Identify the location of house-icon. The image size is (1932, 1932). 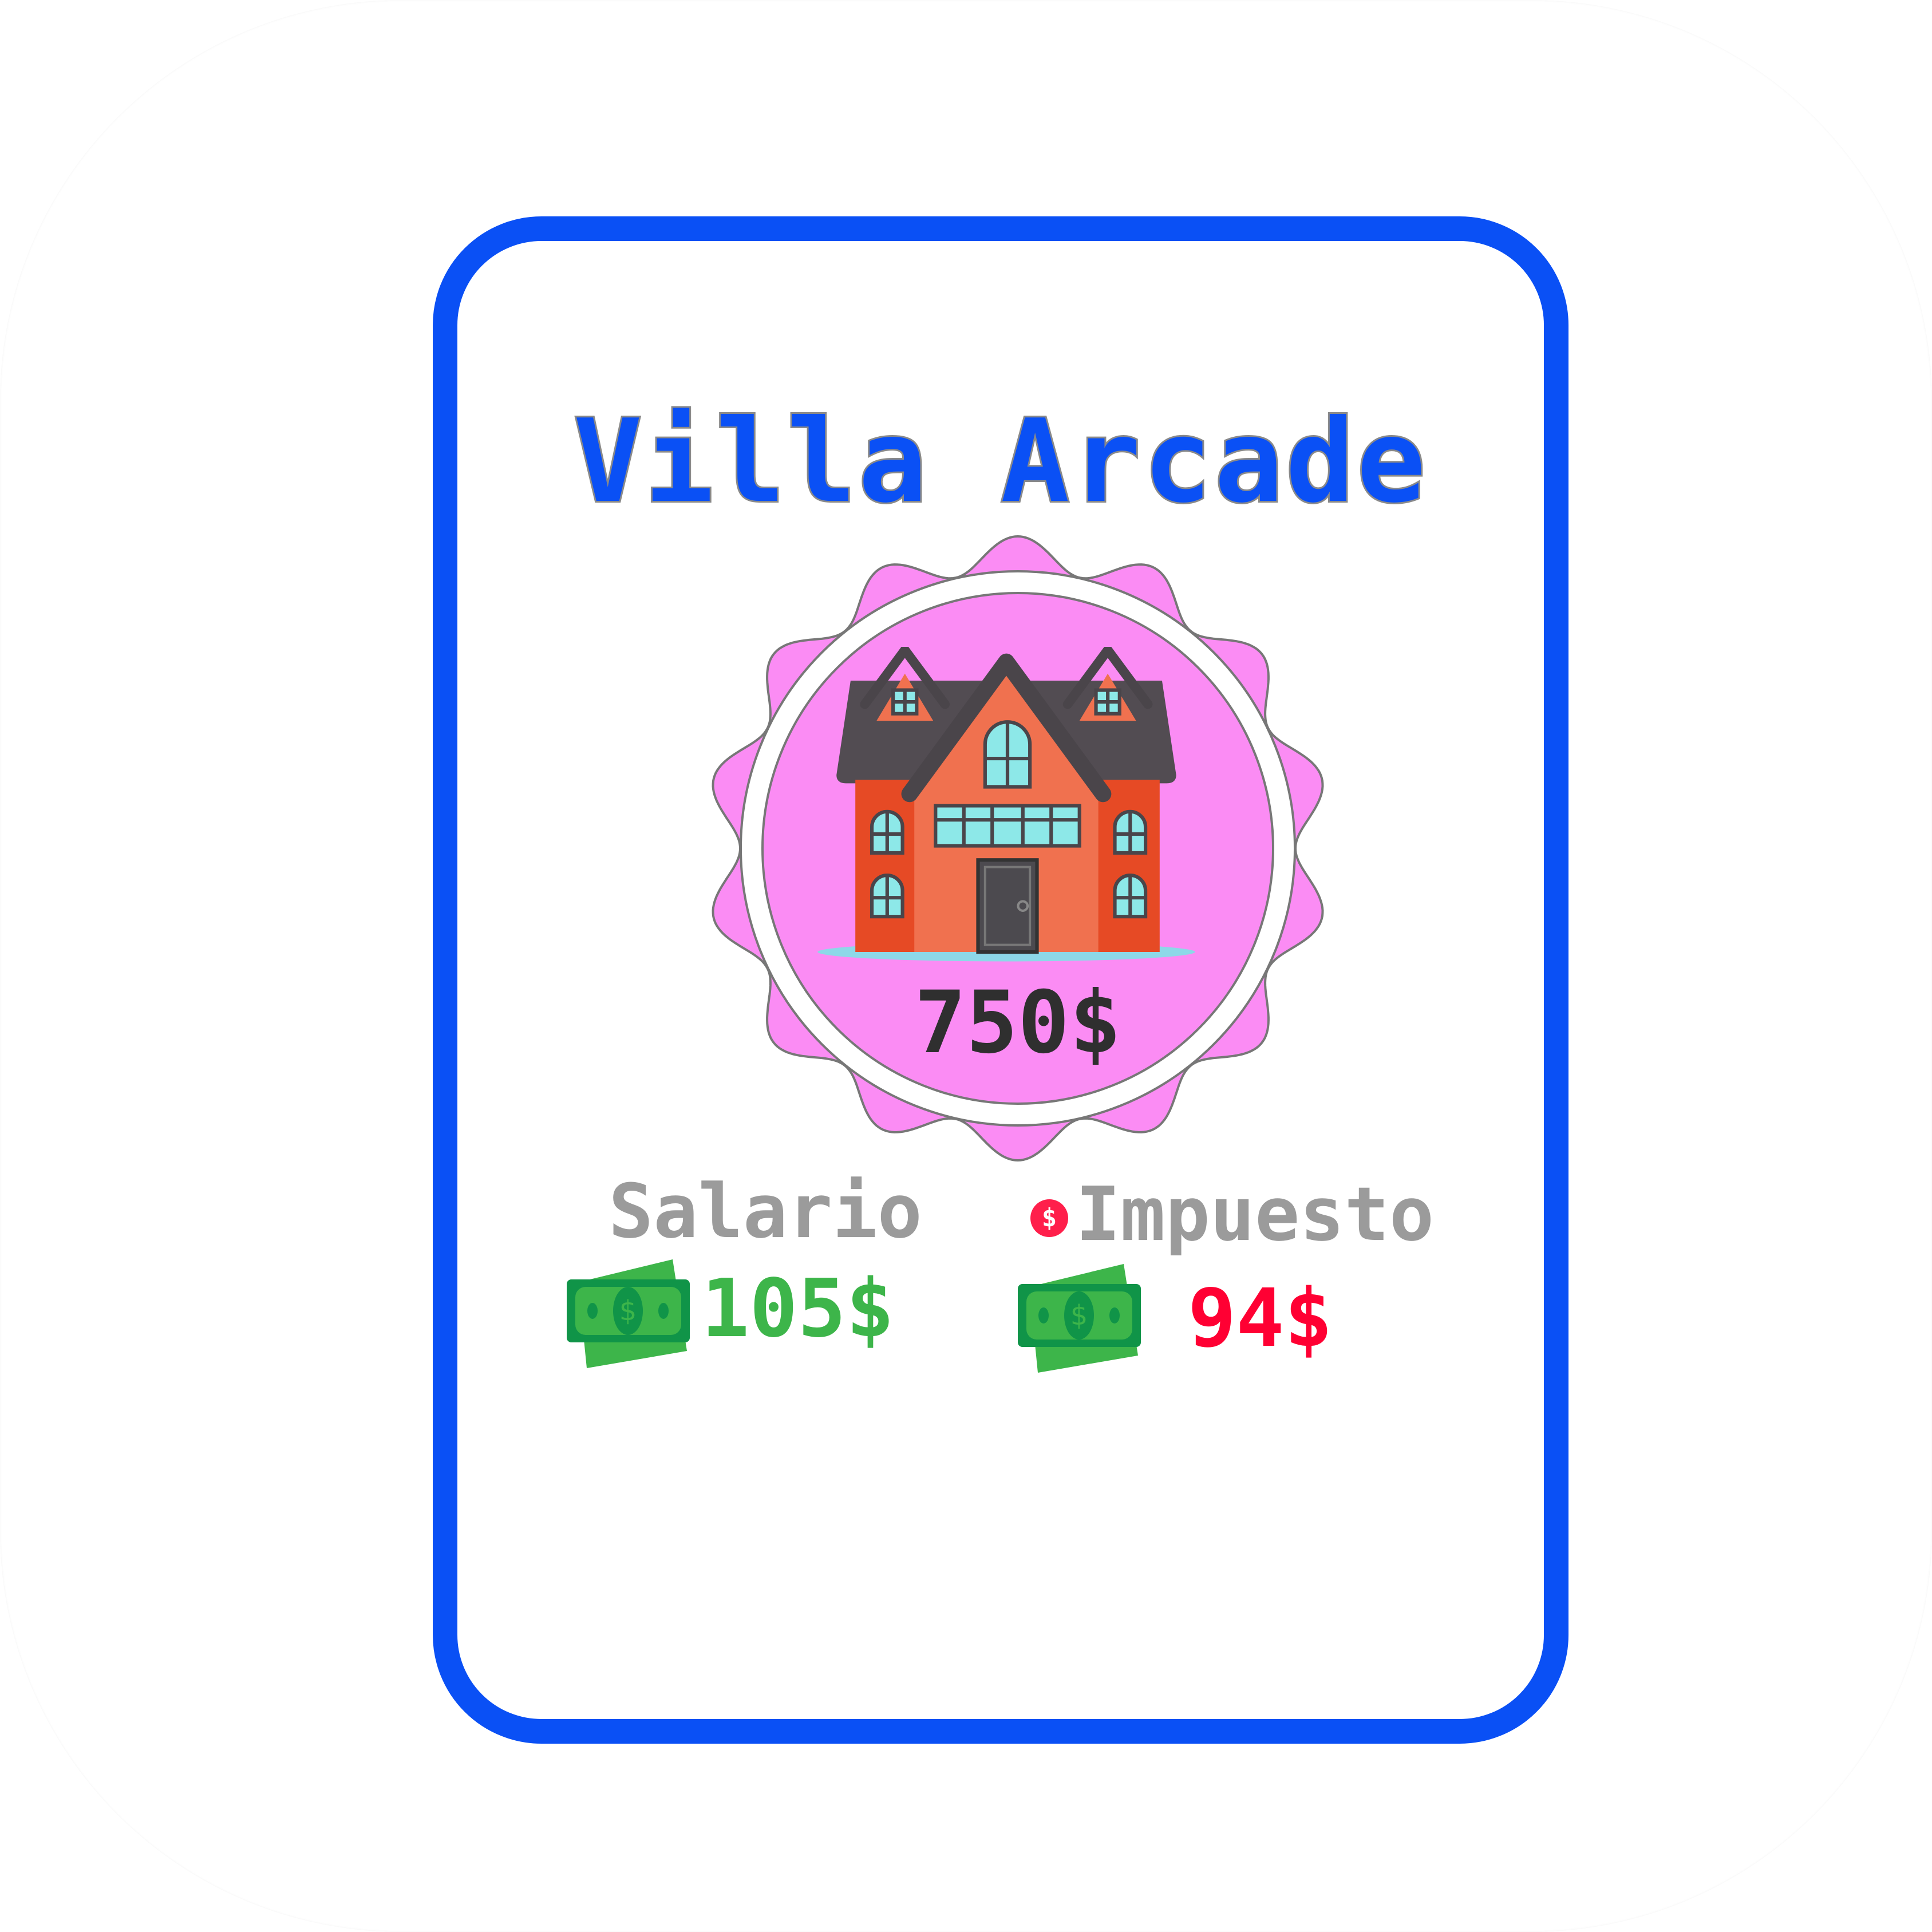
(1006, 804).